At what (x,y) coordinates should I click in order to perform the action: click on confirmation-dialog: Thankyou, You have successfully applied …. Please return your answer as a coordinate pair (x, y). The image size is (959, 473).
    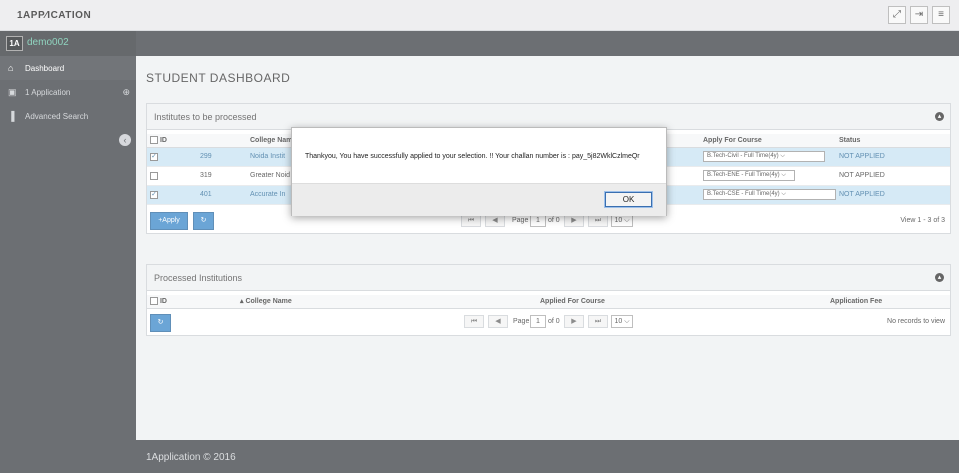
    Looking at the image, I should click on (479, 171).